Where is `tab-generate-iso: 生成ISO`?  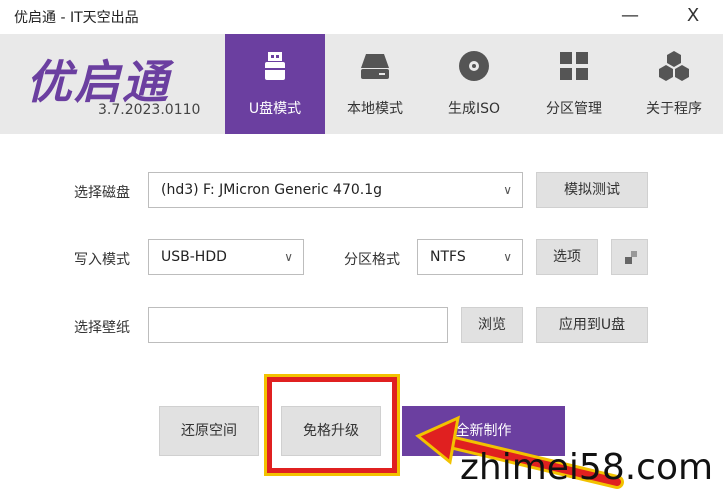
tab-generate-iso: 生成ISO is located at coordinates (474, 84).